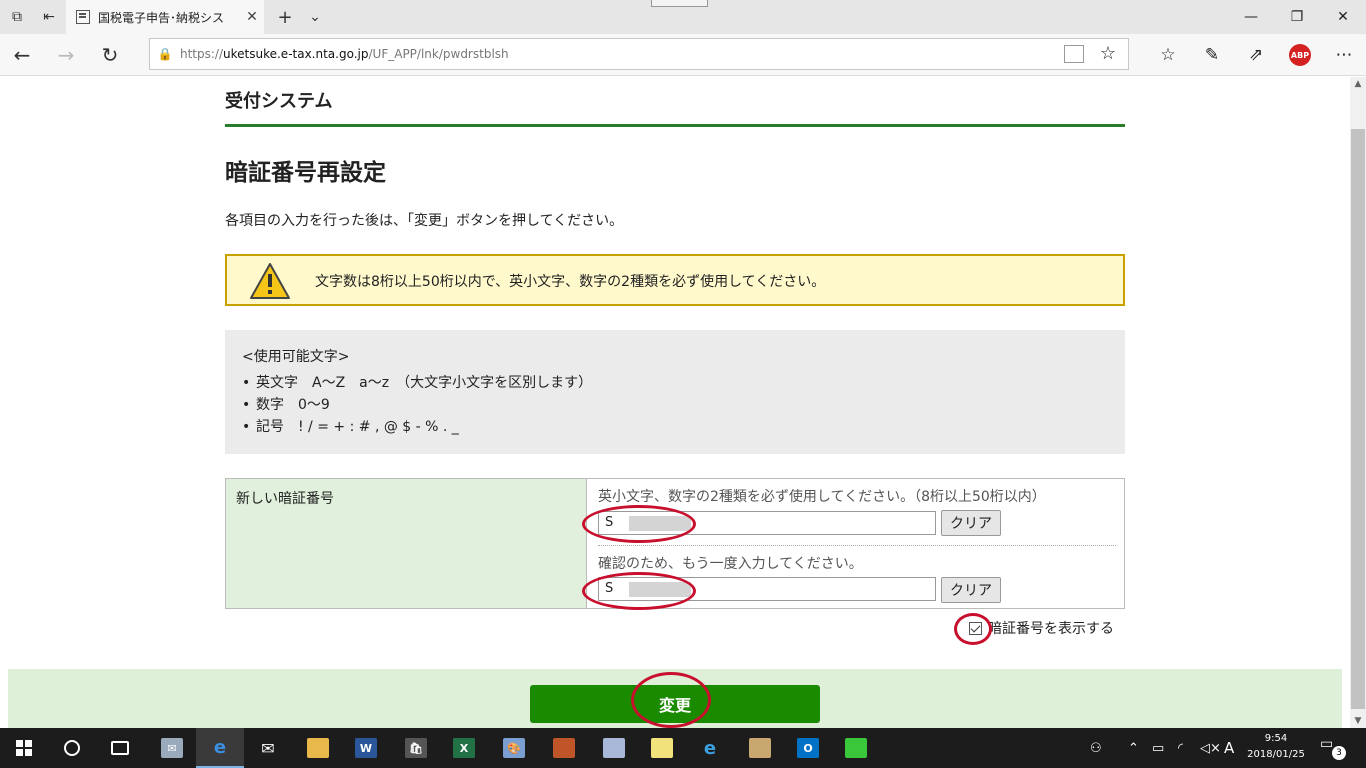 The image size is (1366, 768). I want to click on windows-logo-icon, so click(24, 748).